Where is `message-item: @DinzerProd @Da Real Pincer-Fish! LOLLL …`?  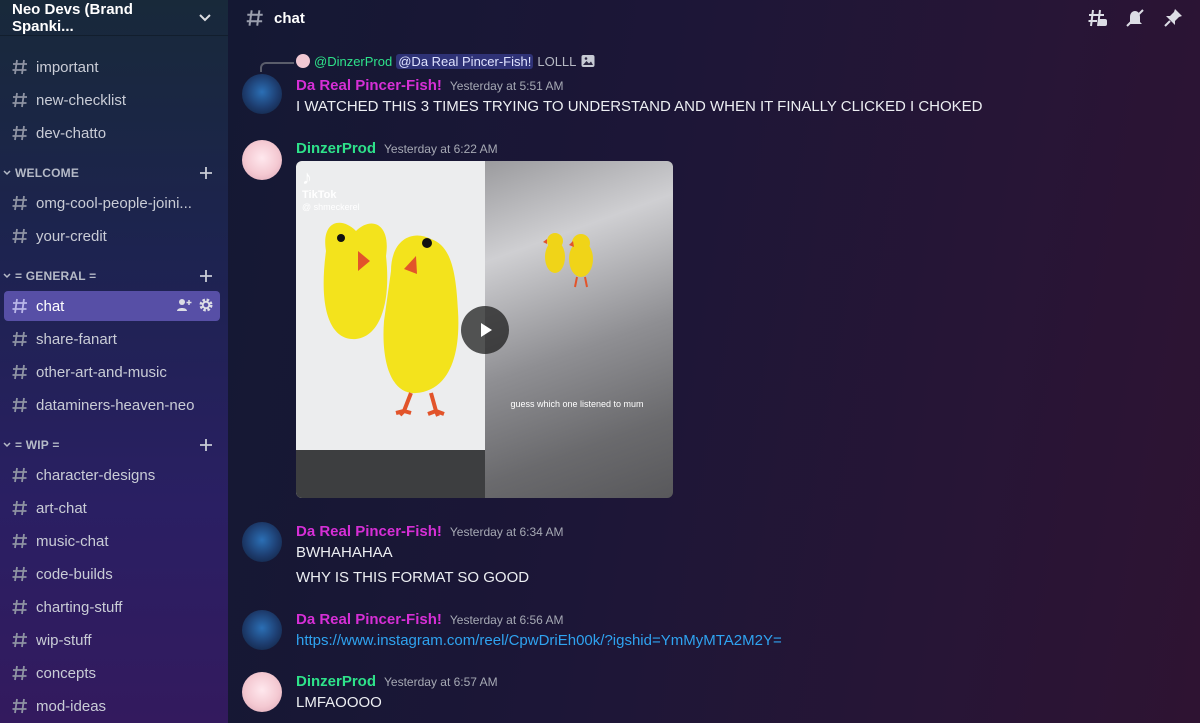
message-item: @DinzerProd @Da Real Pincer-Fish! LOLLL … is located at coordinates (708, 81).